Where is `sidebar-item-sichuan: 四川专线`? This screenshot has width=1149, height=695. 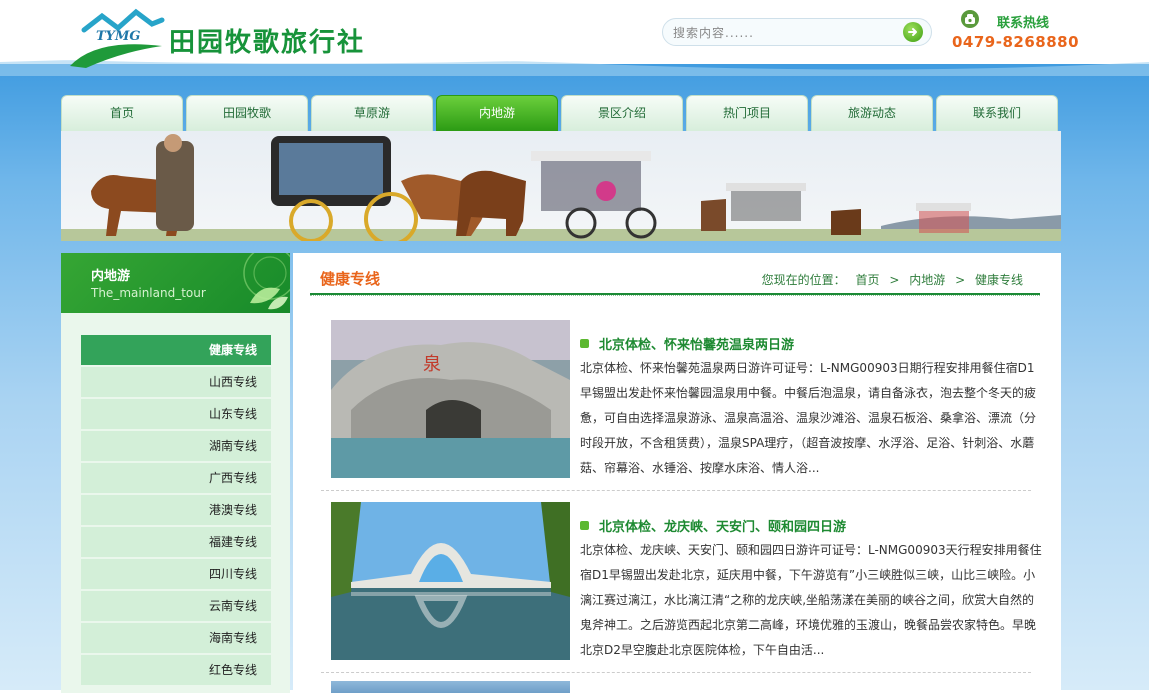
sidebar-item-sichuan: 四川专线 is located at coordinates (176, 574).